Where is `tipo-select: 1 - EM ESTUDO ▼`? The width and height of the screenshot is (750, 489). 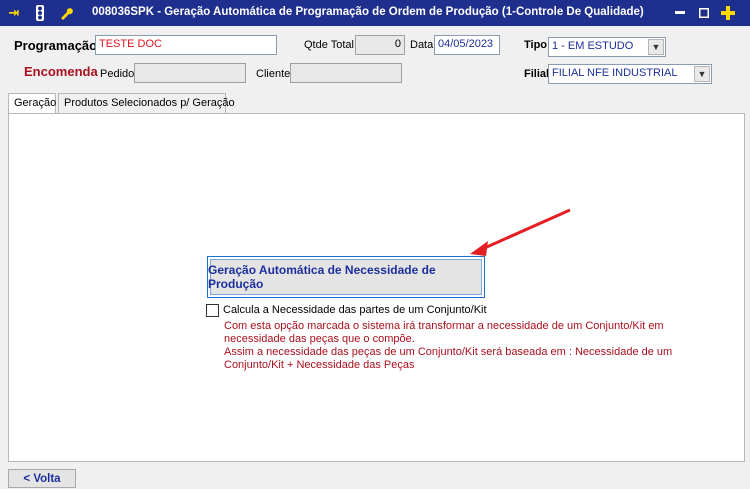
tipo-select: 1 - EM ESTUDO ▼ is located at coordinates (607, 47).